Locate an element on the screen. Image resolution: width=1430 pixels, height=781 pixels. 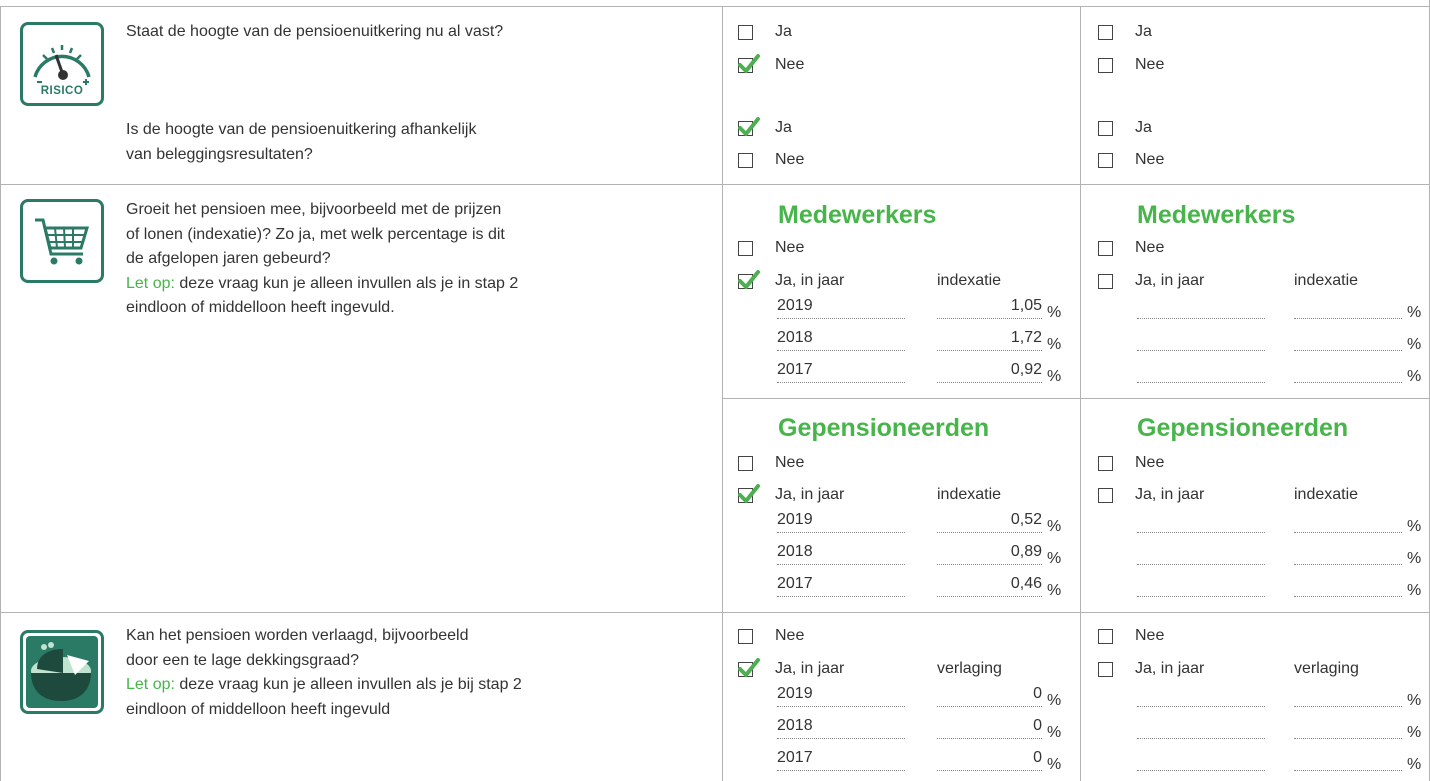
medewerkers-value-2017: 0,92 is located at coordinates (1026, 369).